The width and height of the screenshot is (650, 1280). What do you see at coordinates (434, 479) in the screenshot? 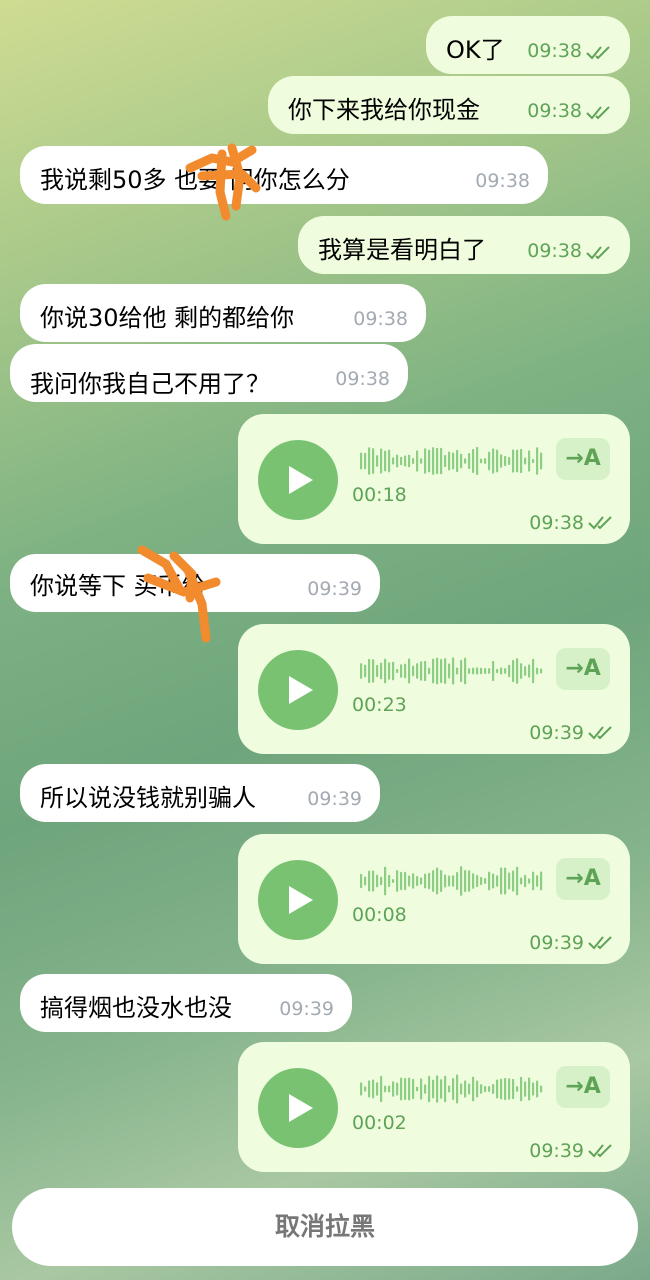
I see `voice-message-bubble: →A 00:18 09:38` at bounding box center [434, 479].